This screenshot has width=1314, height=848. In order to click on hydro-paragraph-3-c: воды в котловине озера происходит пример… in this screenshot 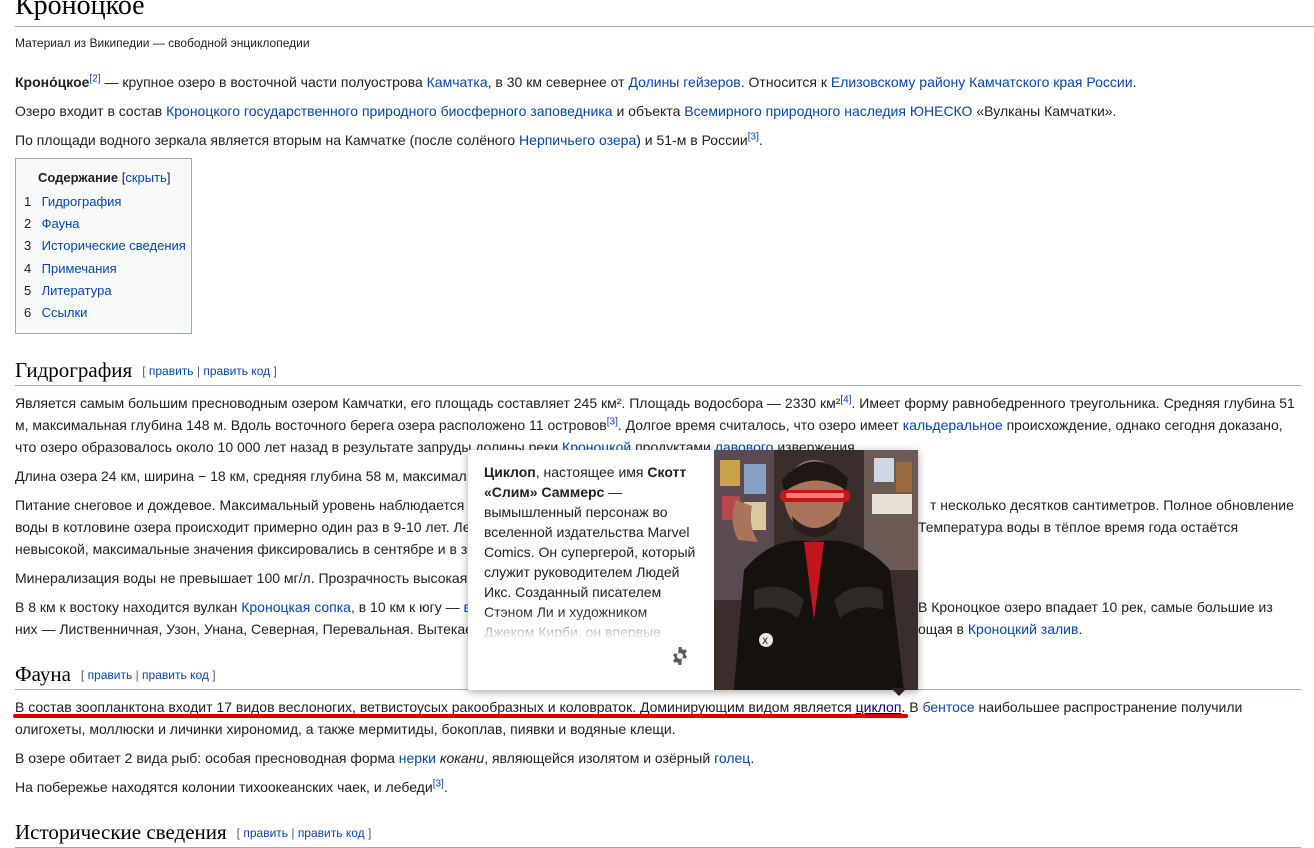, I will do `click(243, 527)`.